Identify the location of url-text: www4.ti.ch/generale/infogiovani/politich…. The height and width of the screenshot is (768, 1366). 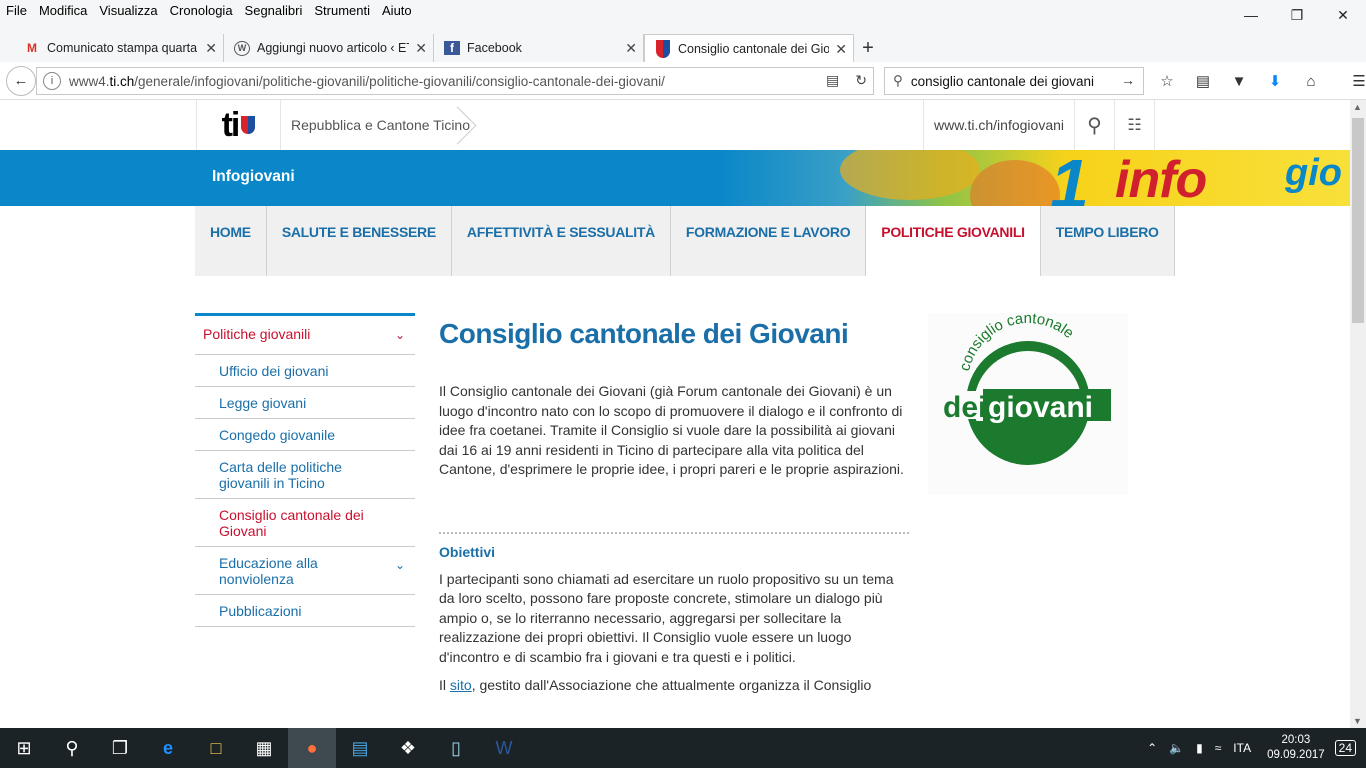
(367, 81).